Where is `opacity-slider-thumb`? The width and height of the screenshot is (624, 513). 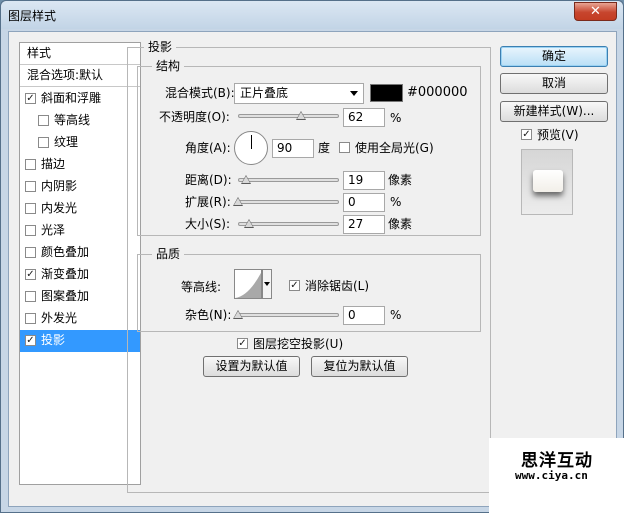 opacity-slider-thumb is located at coordinates (300, 115).